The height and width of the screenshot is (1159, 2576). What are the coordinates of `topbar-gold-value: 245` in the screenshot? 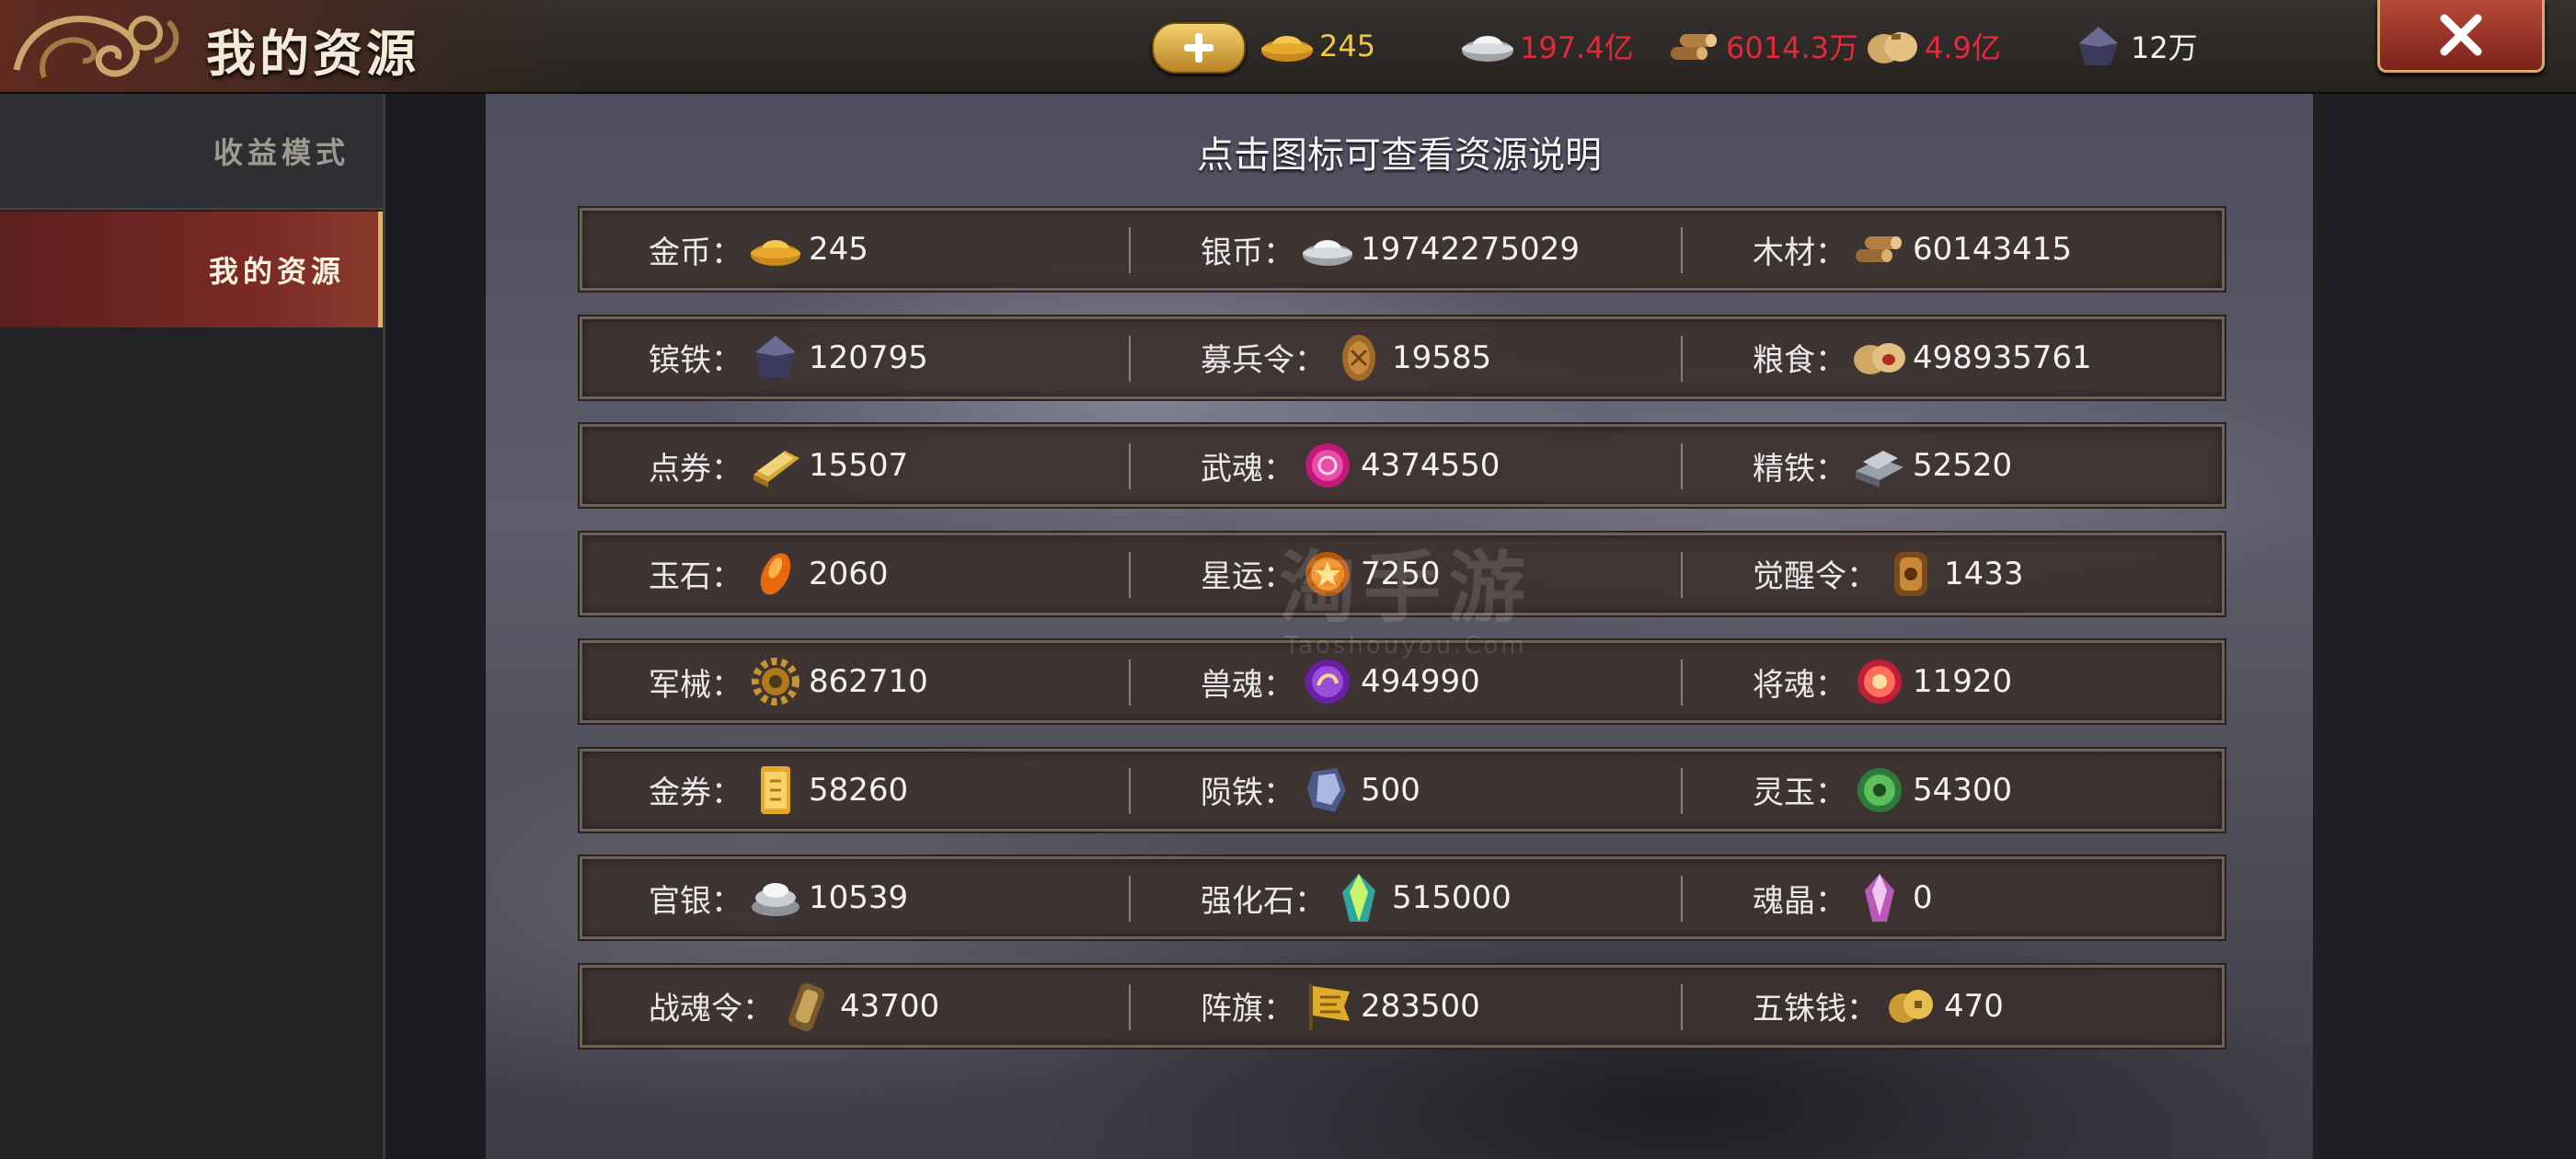 It's located at (1347, 46).